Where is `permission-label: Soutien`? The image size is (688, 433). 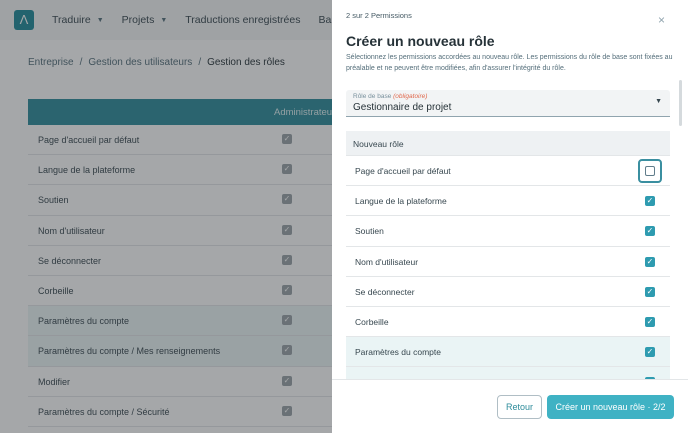 permission-label: Soutien is located at coordinates (369, 231).